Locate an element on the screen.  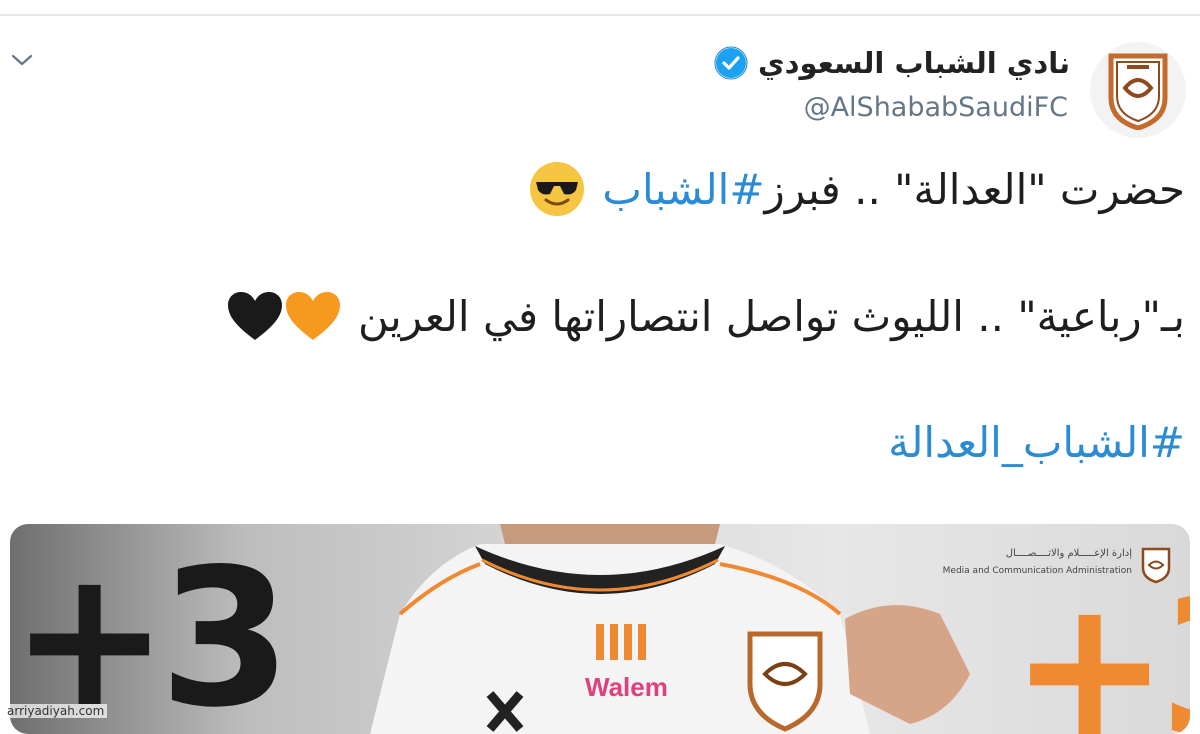
tweet-line-3: #الشباب_العدالة is located at coordinates (1036, 442).